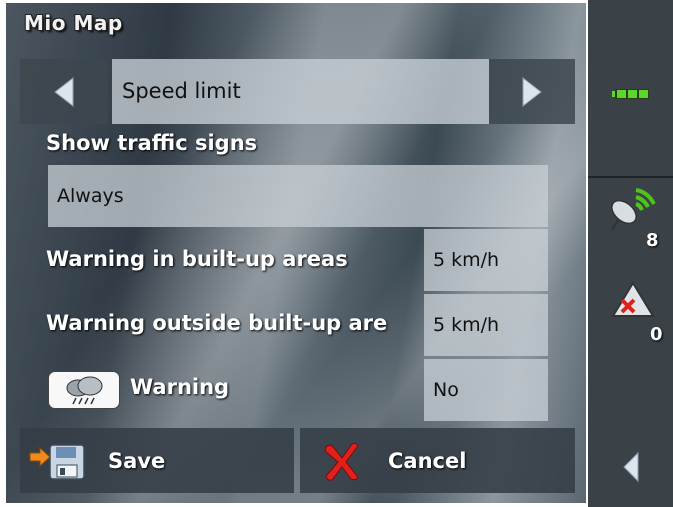 The width and height of the screenshot is (673, 507). I want to click on outside-warning-value: 5 km/h, so click(486, 325).